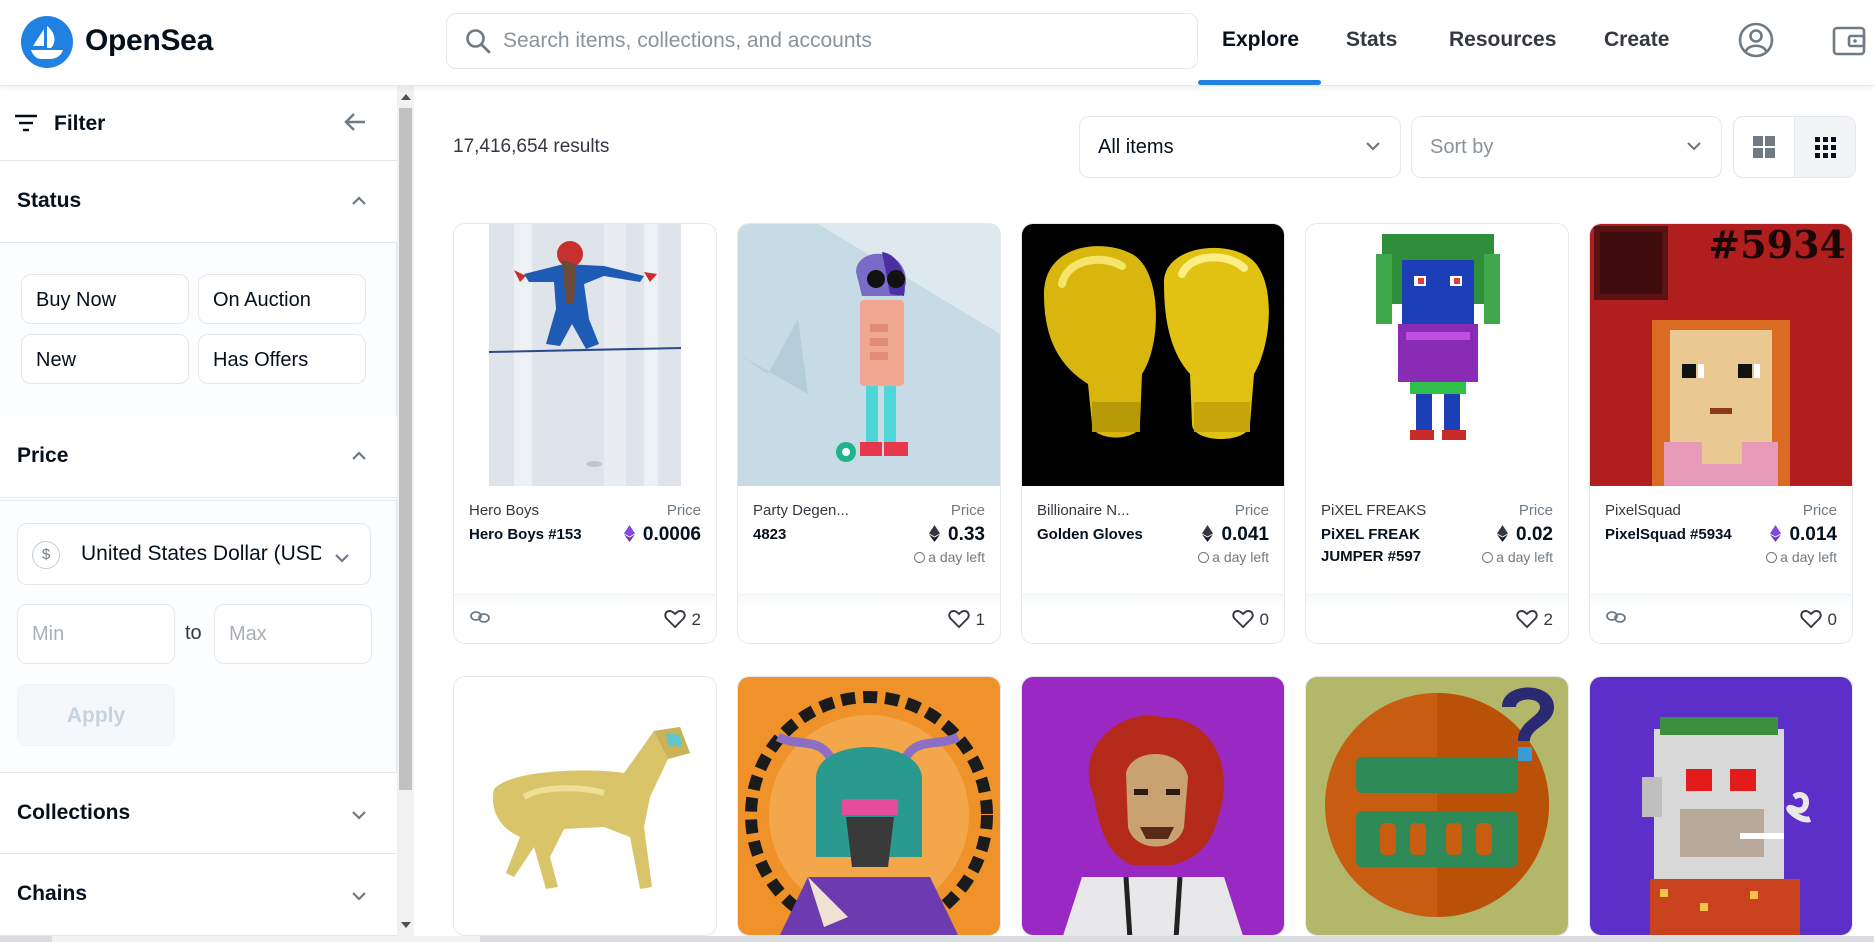 This screenshot has width=1874, height=942. I want to click on nft-image-antler-character, so click(869, 806).